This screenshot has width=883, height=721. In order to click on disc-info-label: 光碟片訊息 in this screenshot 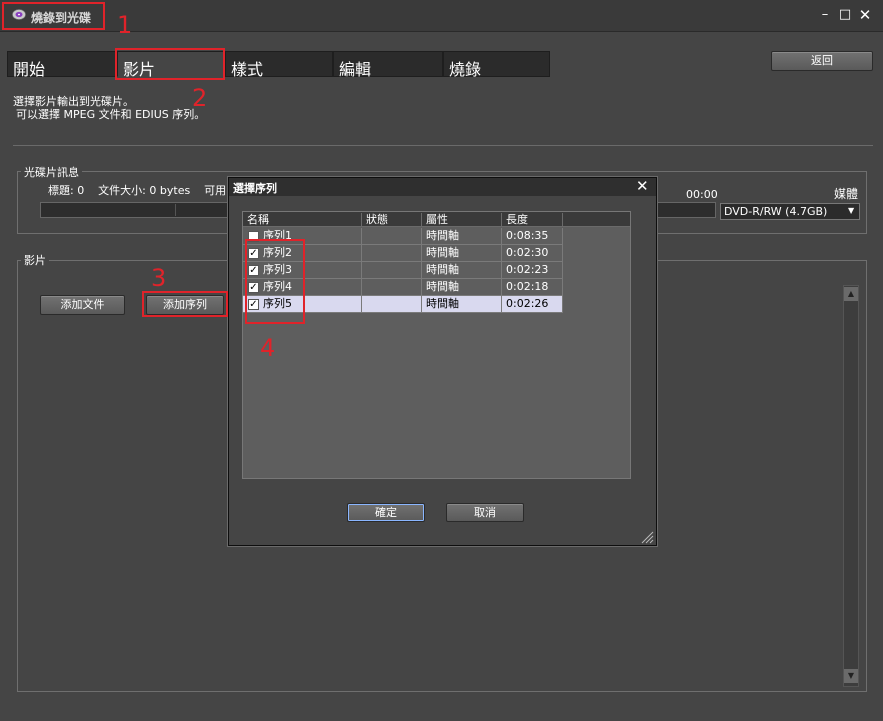, I will do `click(51, 172)`.